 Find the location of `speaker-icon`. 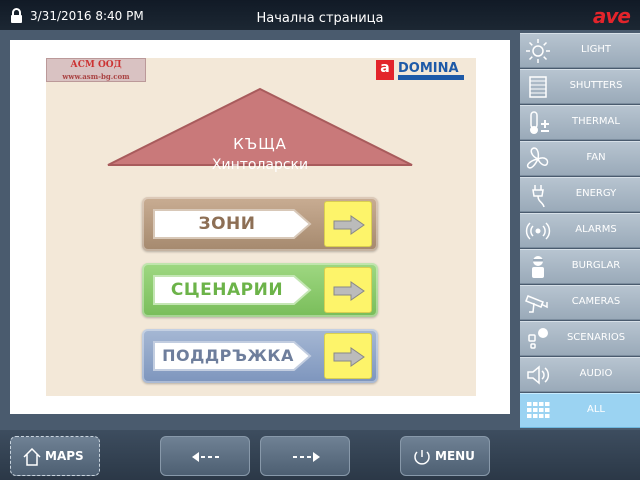

speaker-icon is located at coordinates (538, 375).